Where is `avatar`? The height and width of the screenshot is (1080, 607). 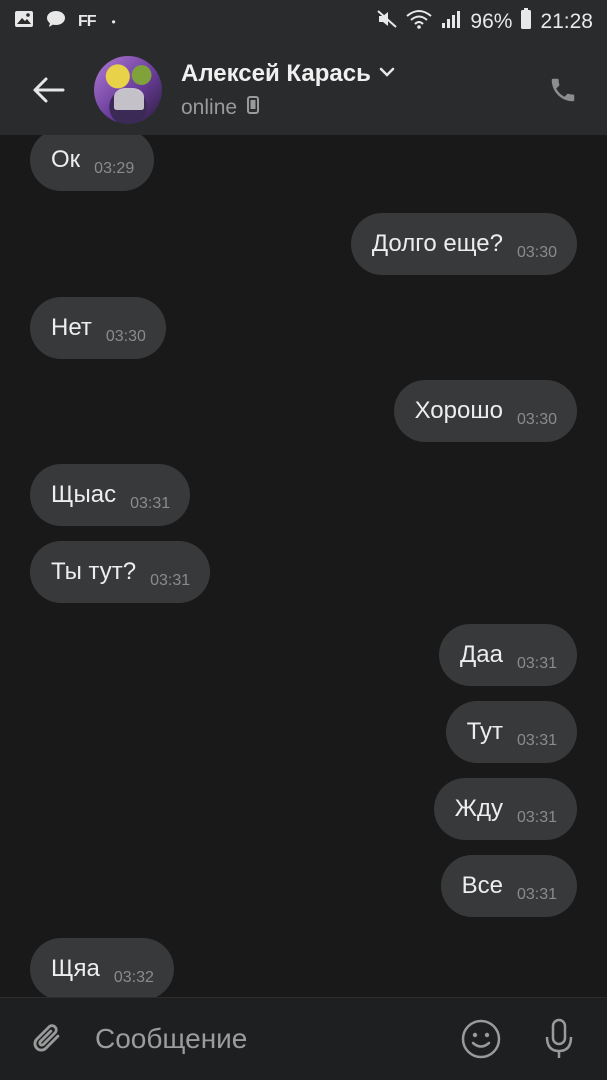
avatar is located at coordinates (128, 89).